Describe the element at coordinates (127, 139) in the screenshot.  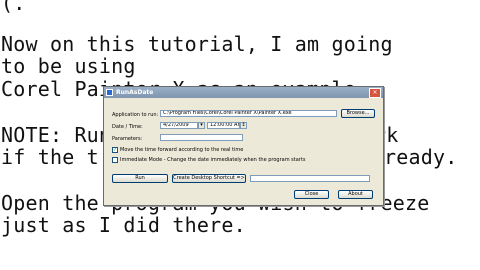
I see `params-label: Parameters:` at that location.